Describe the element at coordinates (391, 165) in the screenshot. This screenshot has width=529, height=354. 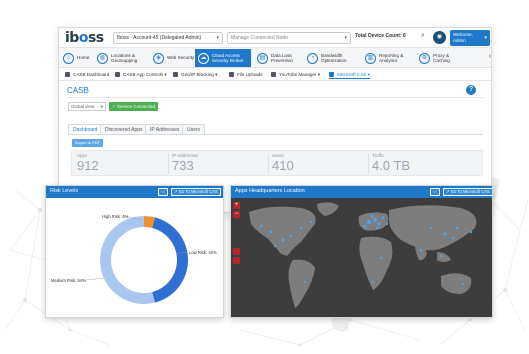
I see `stat-value: 4.0 TB` at that location.